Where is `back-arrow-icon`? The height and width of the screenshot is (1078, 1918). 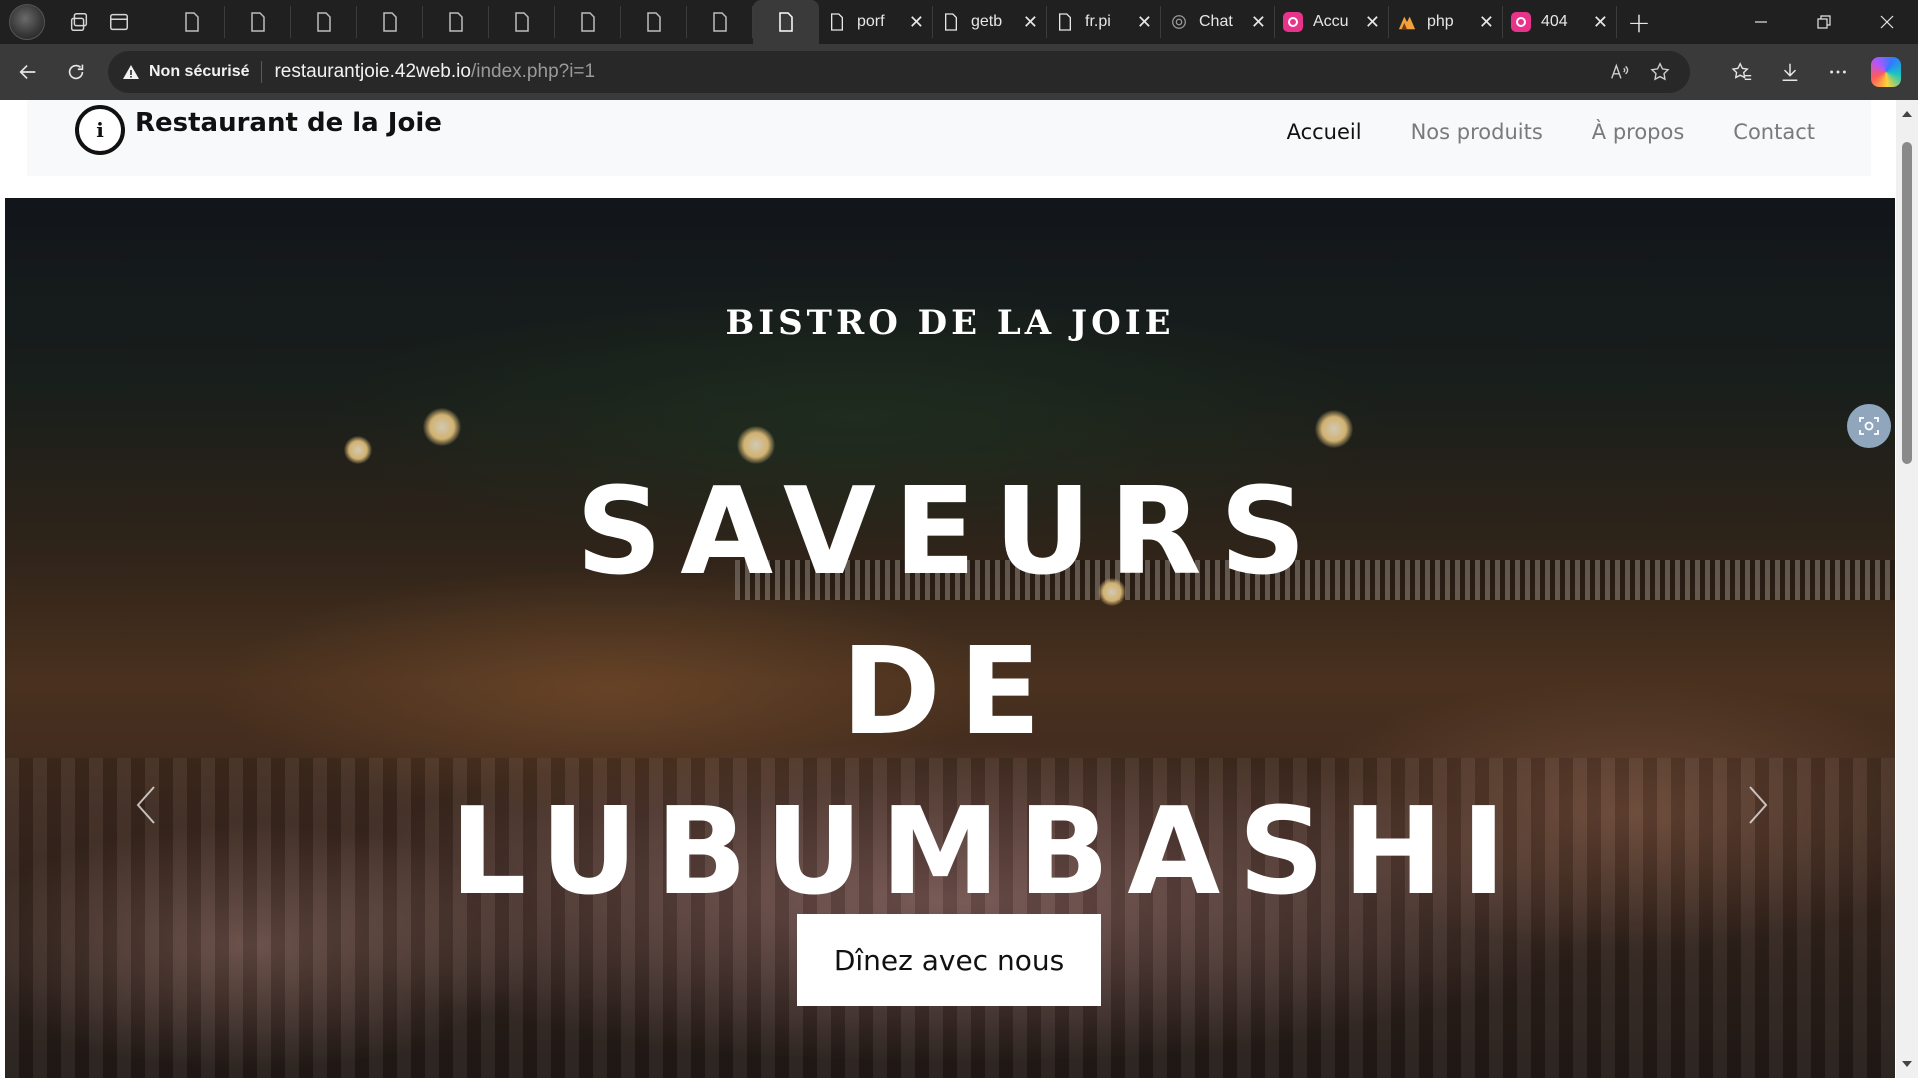
back-arrow-icon is located at coordinates (27, 72).